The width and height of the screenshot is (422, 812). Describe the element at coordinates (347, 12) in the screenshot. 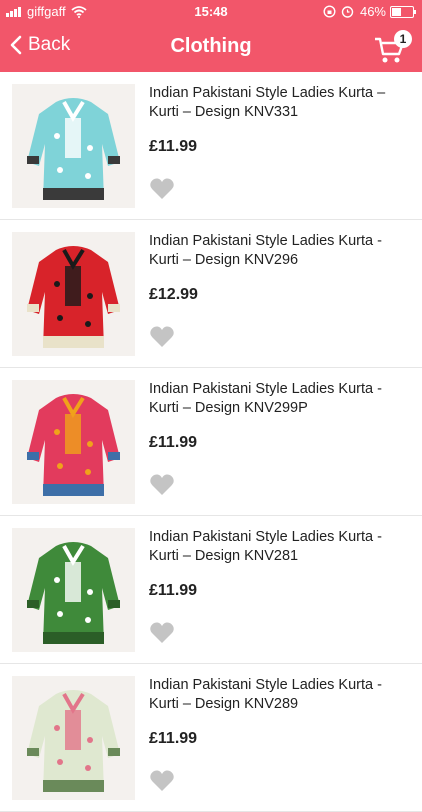

I see `alarm-icon` at that location.